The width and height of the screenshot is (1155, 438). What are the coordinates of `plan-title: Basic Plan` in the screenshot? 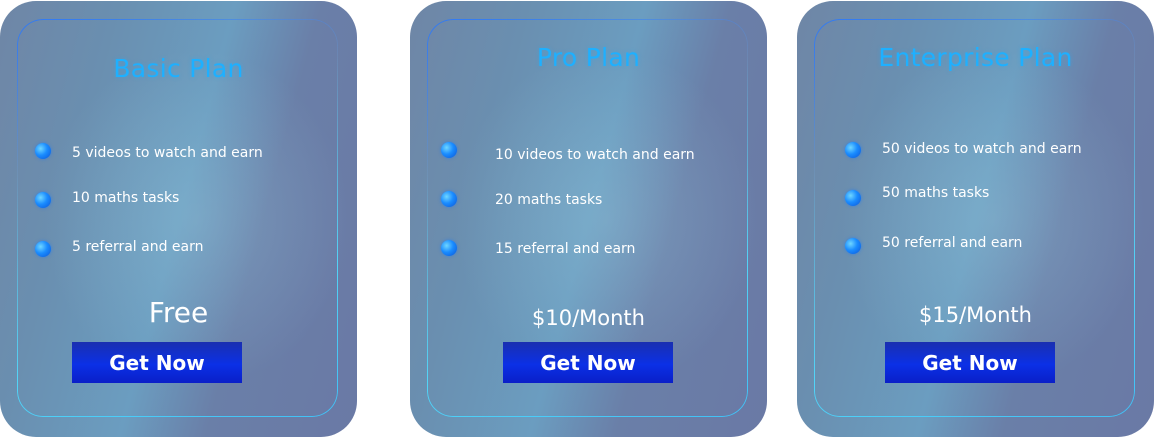 It's located at (178, 68).